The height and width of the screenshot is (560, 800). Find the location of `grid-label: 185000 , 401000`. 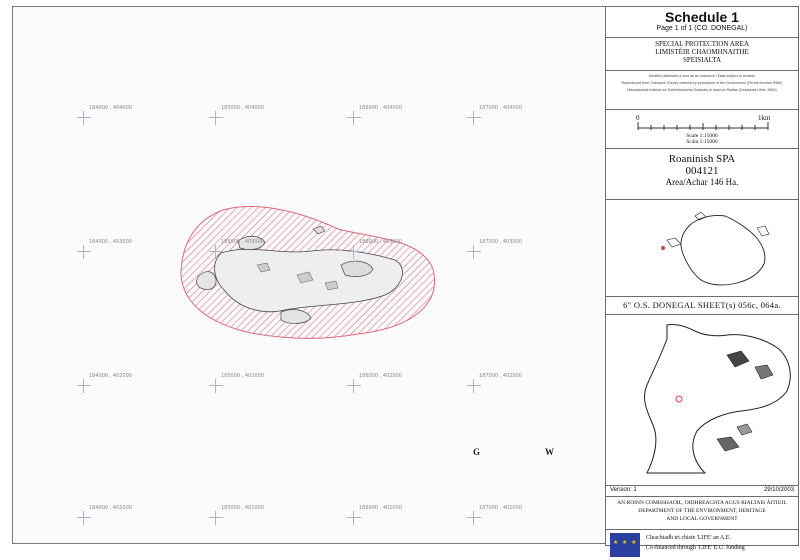

grid-label: 185000 , 401000 is located at coordinates (242, 508).